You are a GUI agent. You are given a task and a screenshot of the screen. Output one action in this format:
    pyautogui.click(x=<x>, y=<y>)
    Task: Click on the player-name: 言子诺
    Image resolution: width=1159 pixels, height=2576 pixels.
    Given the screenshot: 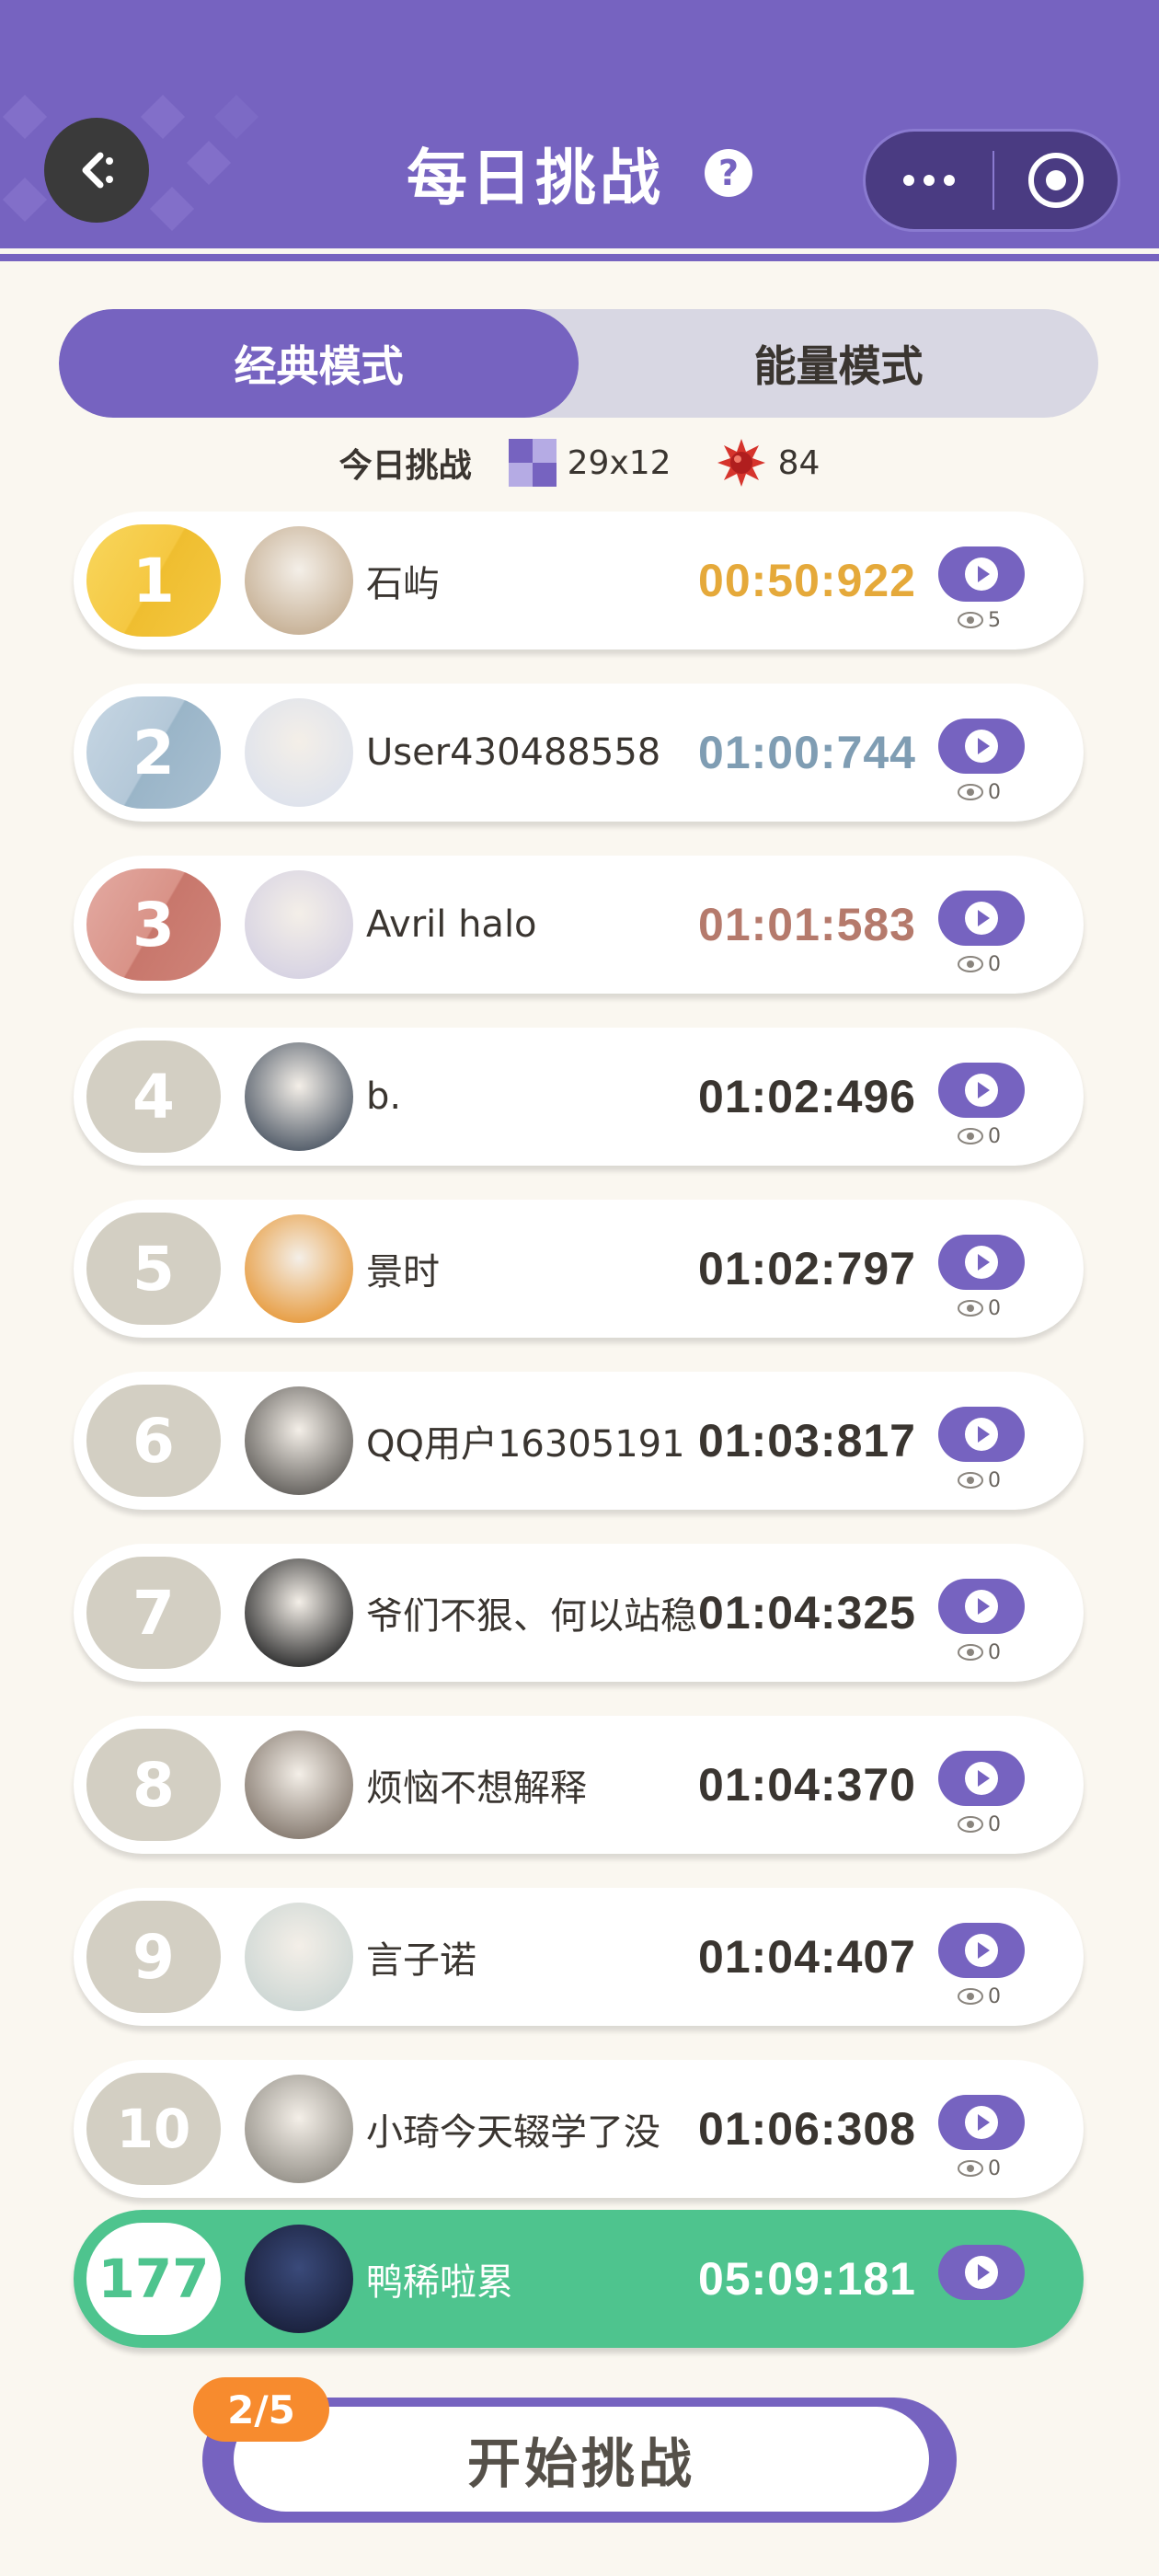 What is the action you would take?
    pyautogui.click(x=421, y=1960)
    